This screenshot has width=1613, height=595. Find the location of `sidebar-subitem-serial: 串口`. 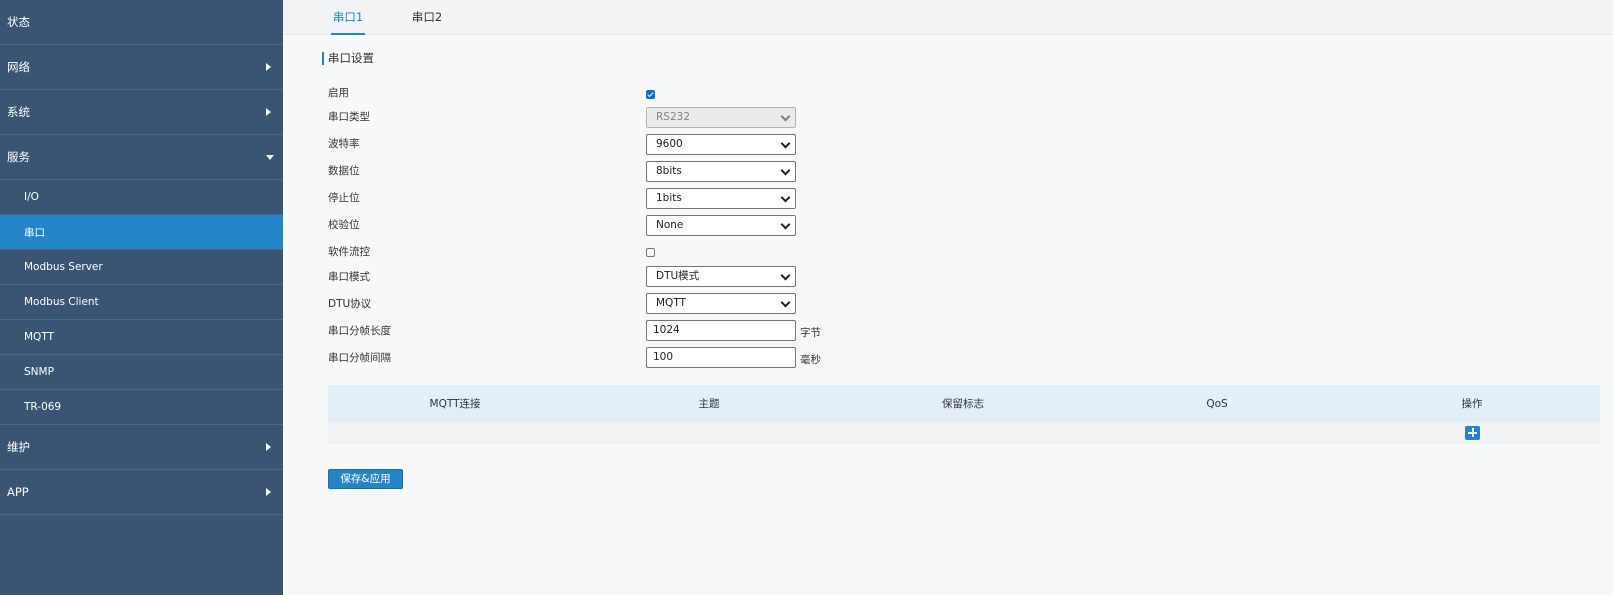

sidebar-subitem-serial: 串口 is located at coordinates (141, 232).